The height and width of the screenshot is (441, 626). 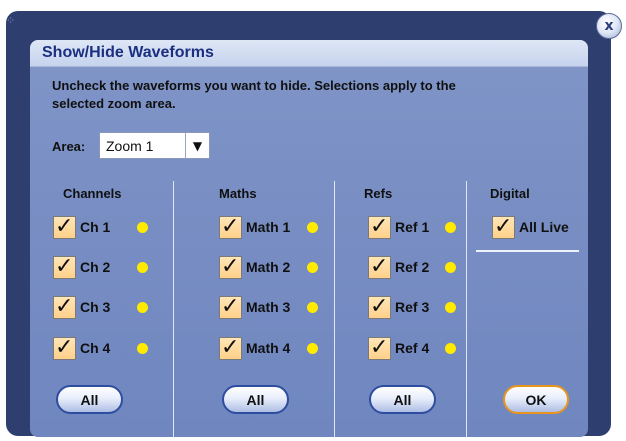 What do you see at coordinates (268, 267) in the screenshot?
I see `checkbox-label: Math 2` at bounding box center [268, 267].